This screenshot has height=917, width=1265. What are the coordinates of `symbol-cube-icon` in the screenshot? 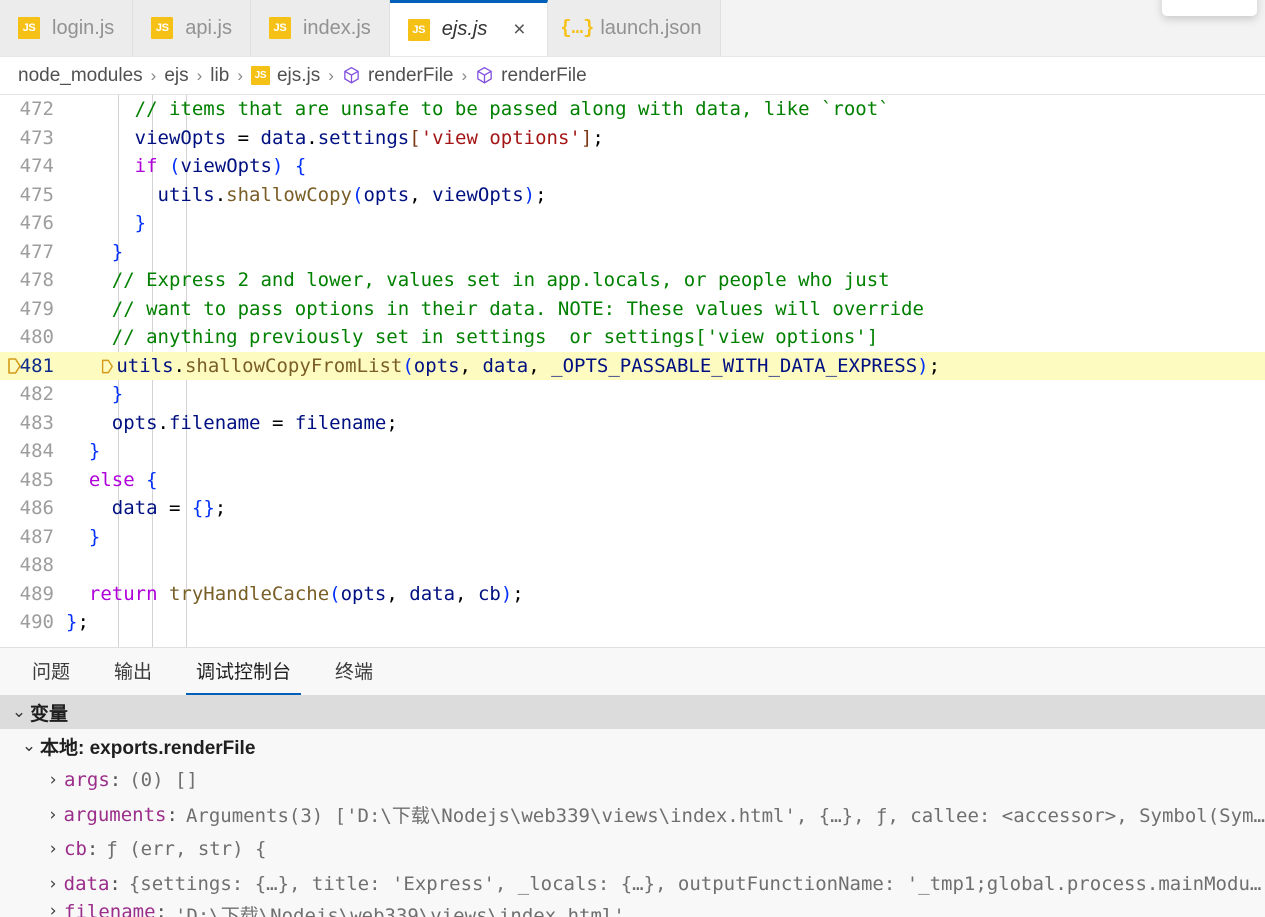 It's located at (351, 75).